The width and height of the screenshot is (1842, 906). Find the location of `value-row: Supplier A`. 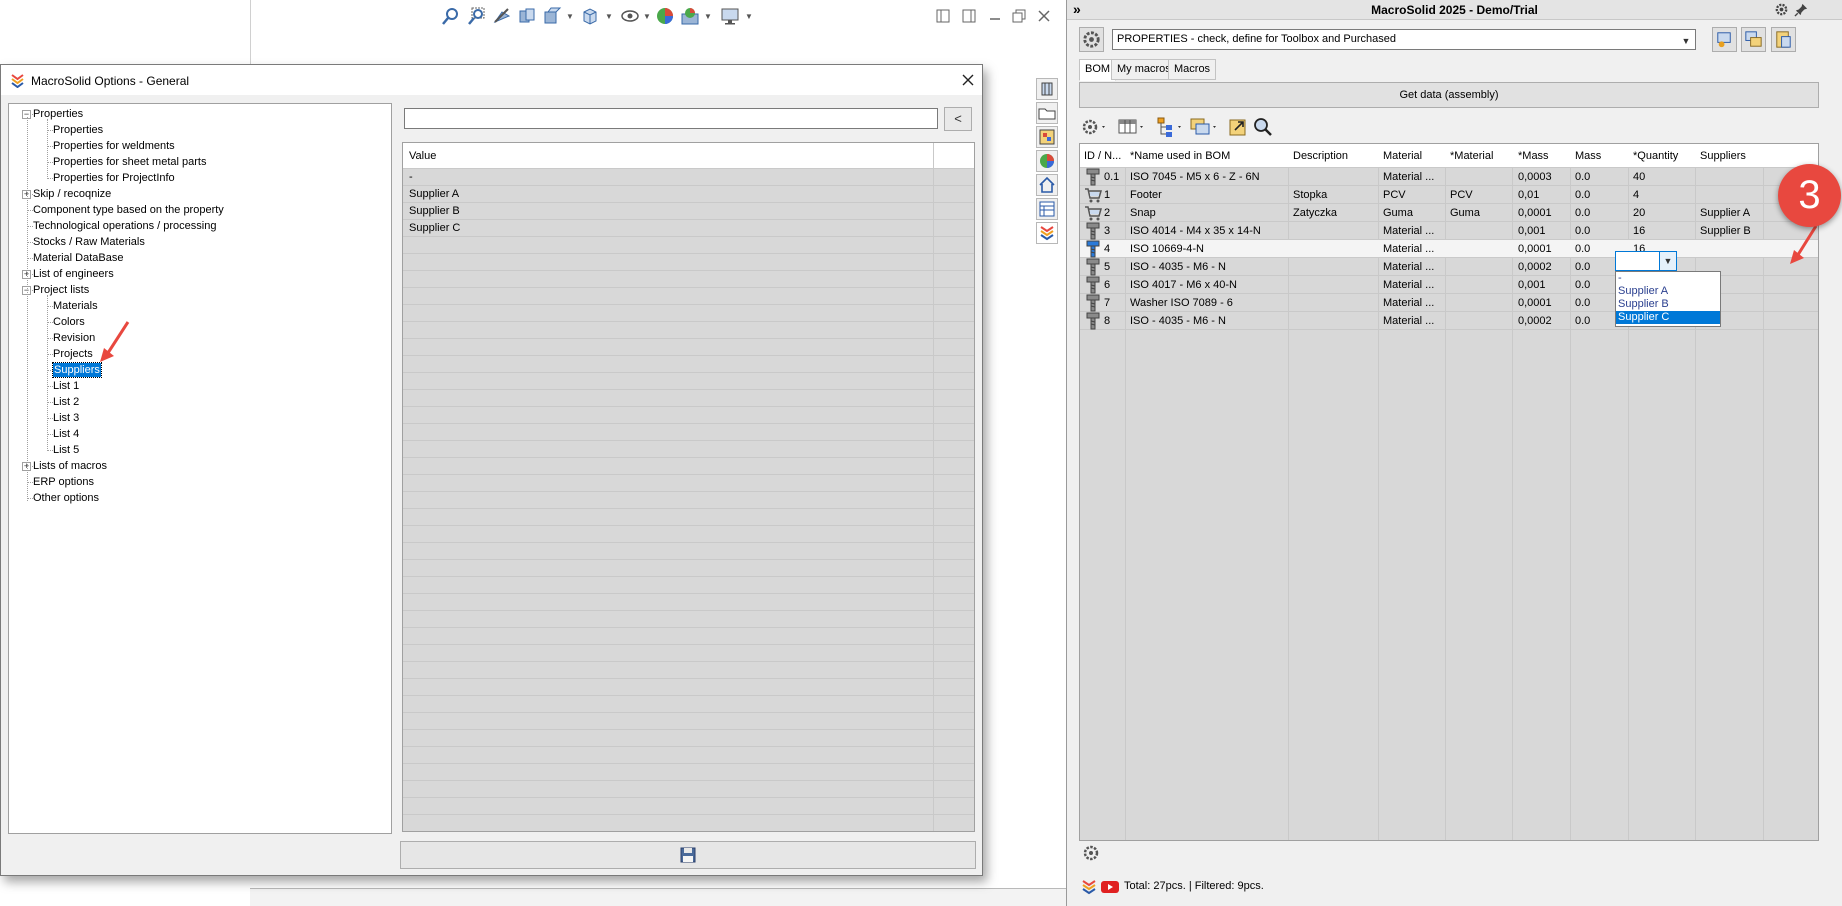

value-row: Supplier A is located at coordinates (688, 194).